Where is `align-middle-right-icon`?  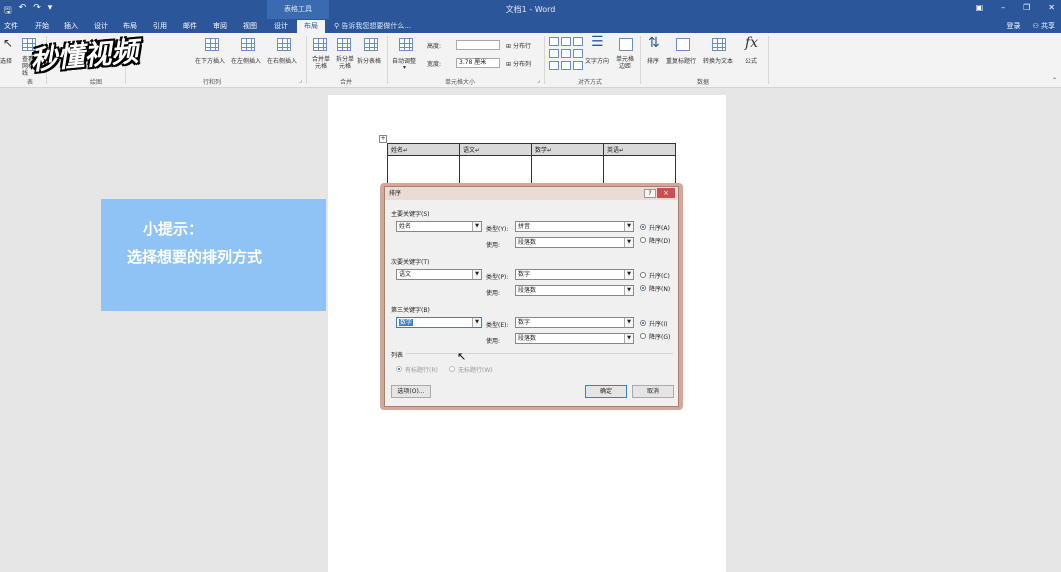 align-middle-right-icon is located at coordinates (578, 53).